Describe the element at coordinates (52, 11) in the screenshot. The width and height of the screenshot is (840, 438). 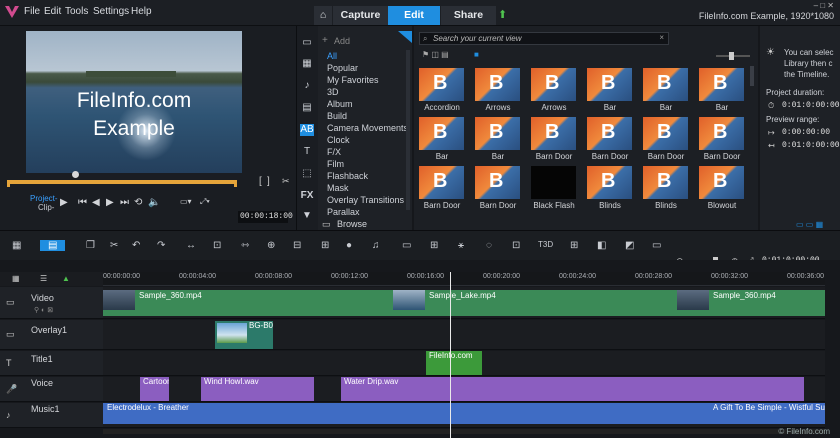
I see `menu-edit: Edit` at that location.